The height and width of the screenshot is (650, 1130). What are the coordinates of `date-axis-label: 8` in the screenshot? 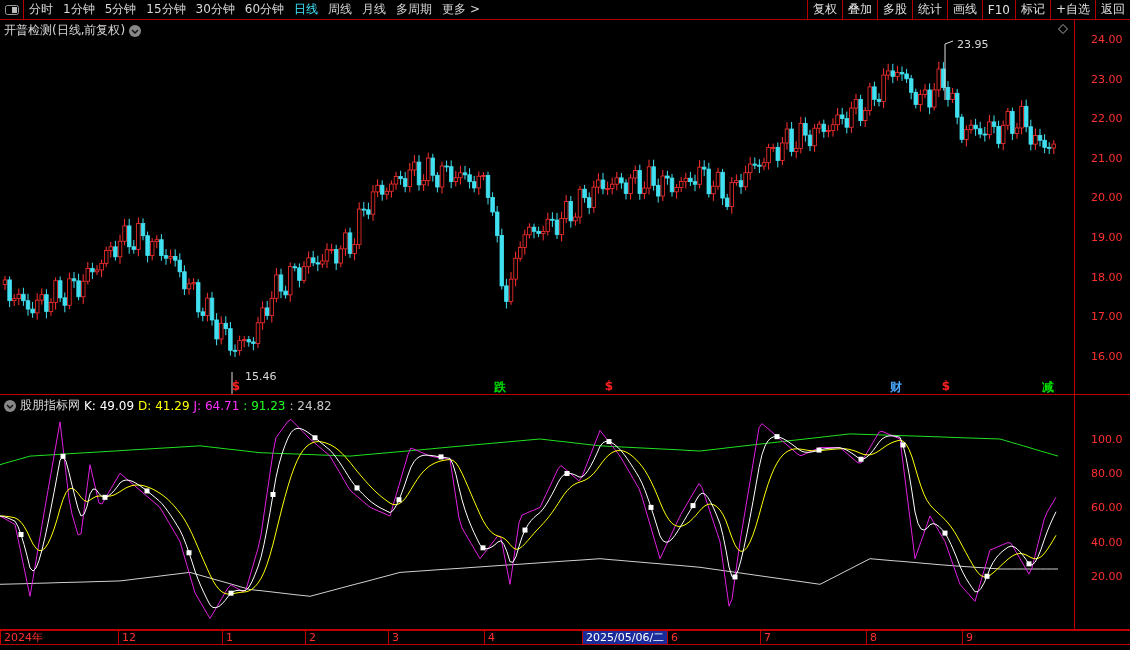 It's located at (873, 637).